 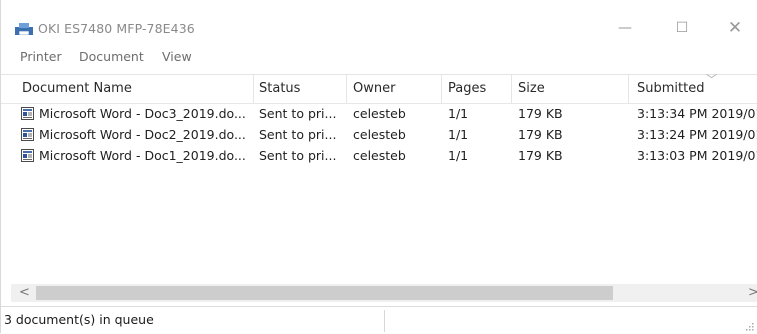 I want to click on close-button: ✕, so click(x=735, y=28).